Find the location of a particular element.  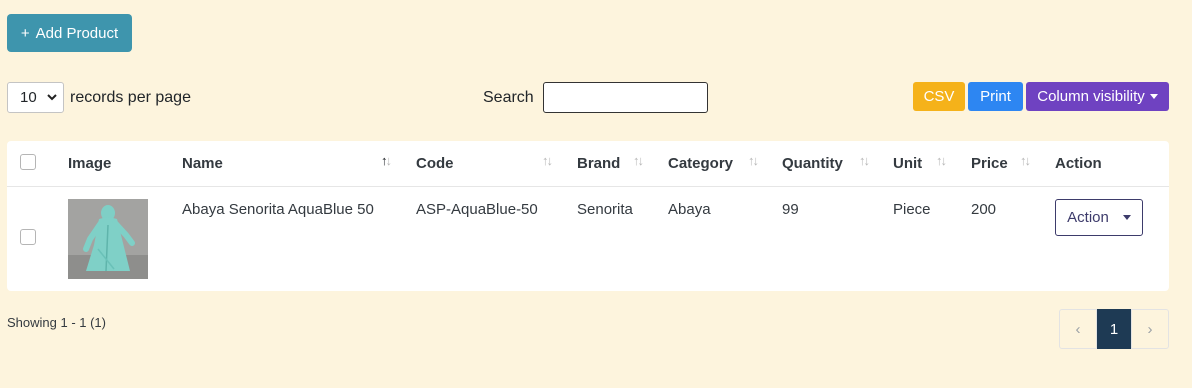

select-all-checkbox is located at coordinates (28, 162).